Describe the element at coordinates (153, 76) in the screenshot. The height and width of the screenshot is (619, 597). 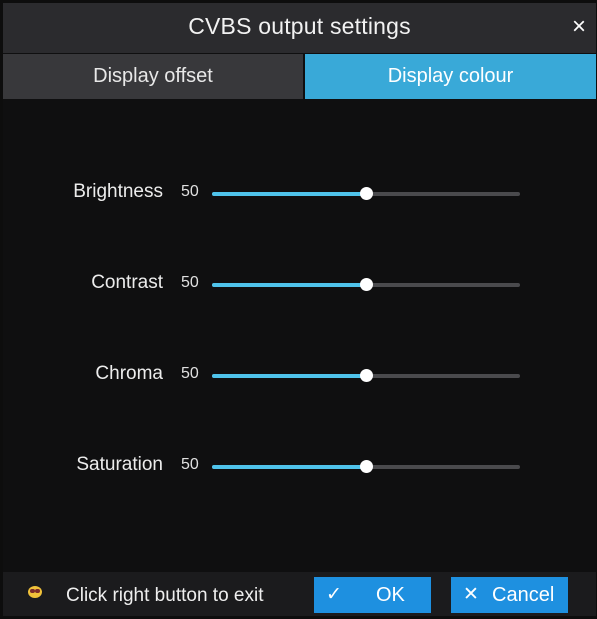
I see `tab-display-offset: Display offset` at that location.